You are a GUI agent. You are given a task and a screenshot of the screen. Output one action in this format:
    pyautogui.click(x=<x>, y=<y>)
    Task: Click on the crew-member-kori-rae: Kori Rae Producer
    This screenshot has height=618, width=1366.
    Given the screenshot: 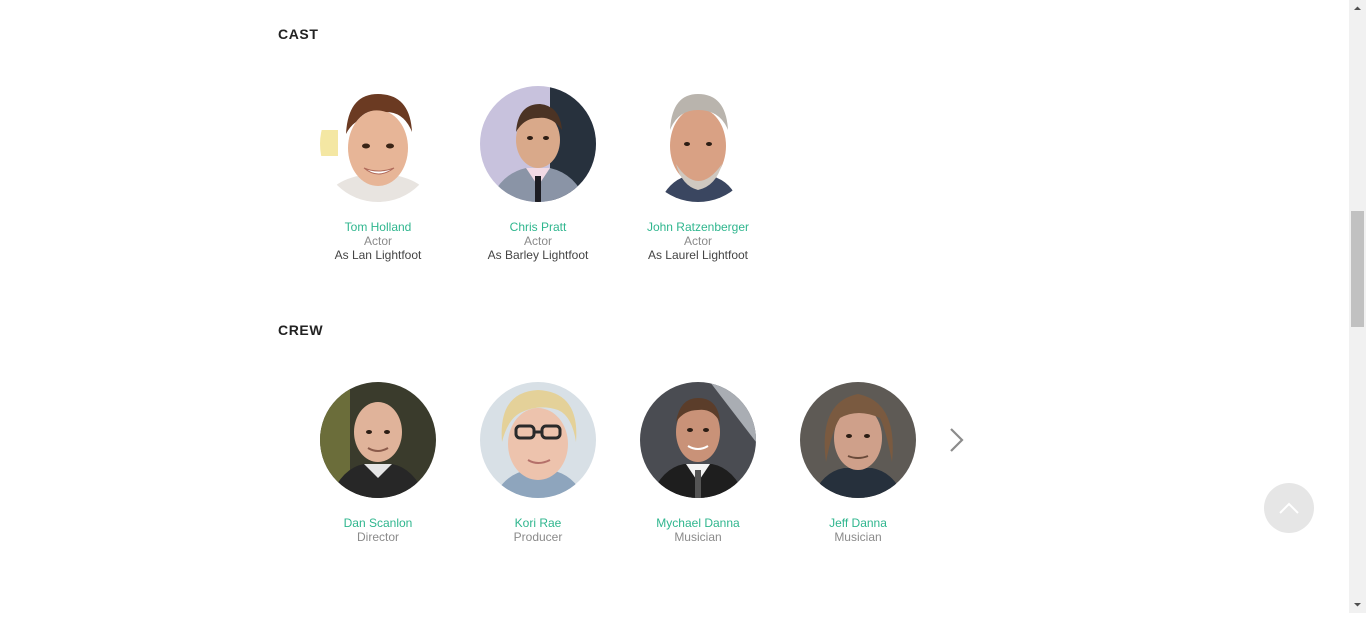 What is the action you would take?
    pyautogui.click(x=538, y=463)
    